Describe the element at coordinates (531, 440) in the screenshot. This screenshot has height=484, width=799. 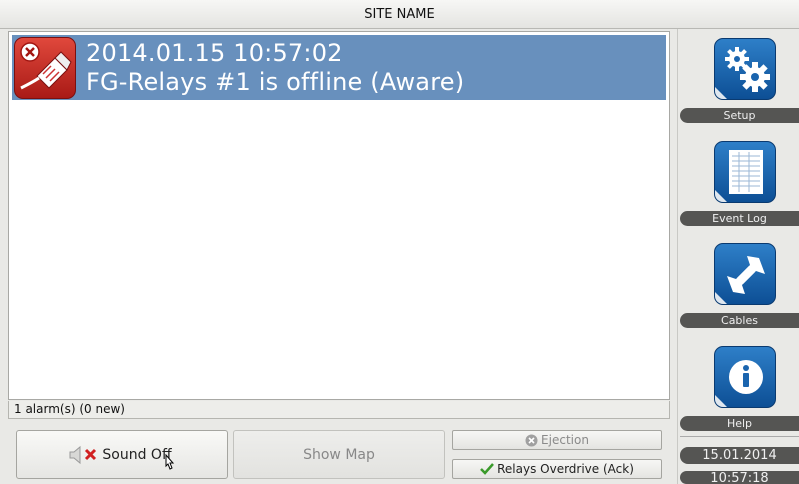
I see `cancel-circle-icon` at that location.